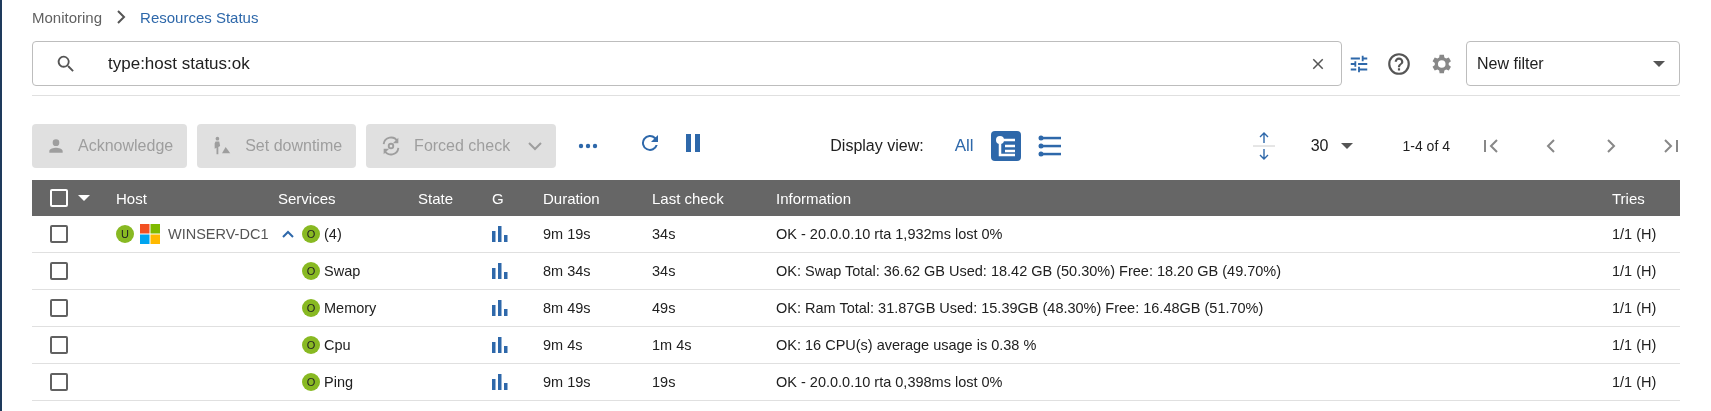 The image size is (1711, 411). Describe the element at coordinates (1331, 146) in the screenshot. I see `page-size-select: 30` at that location.